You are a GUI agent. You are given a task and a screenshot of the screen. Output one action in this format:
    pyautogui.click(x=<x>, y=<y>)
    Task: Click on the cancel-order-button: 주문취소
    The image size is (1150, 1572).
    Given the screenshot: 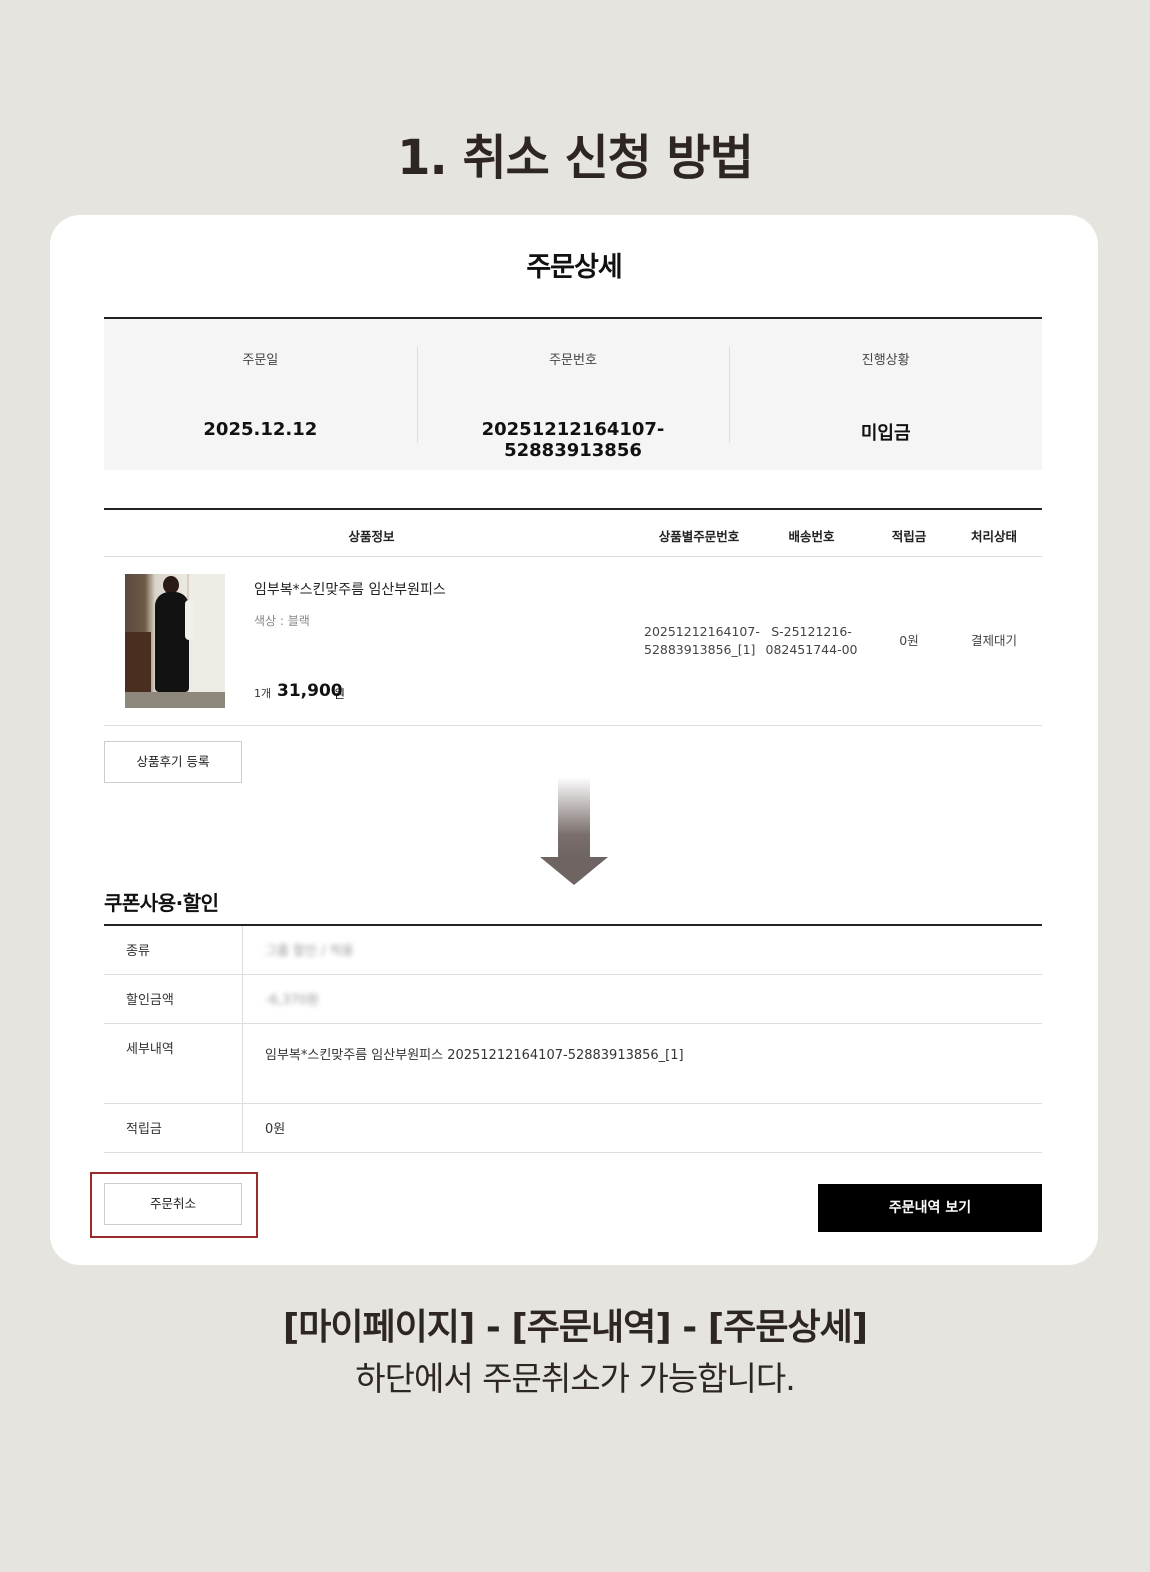 What is the action you would take?
    pyautogui.click(x=173, y=1204)
    